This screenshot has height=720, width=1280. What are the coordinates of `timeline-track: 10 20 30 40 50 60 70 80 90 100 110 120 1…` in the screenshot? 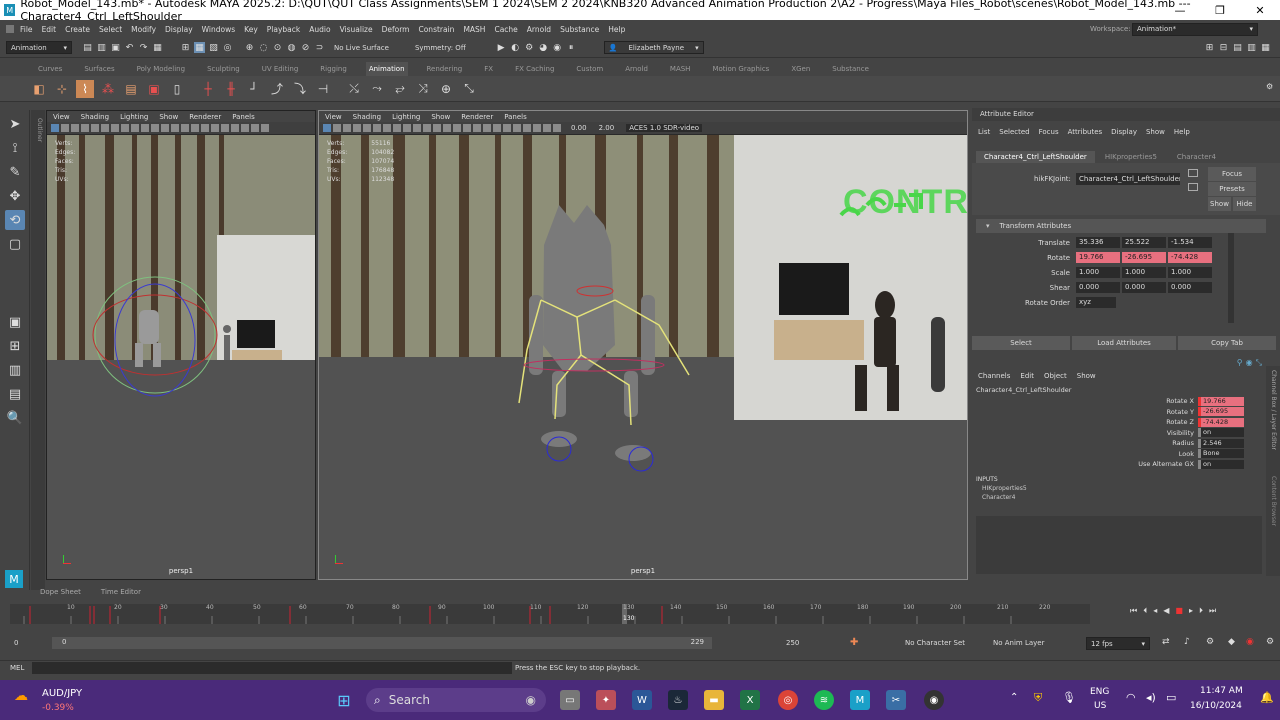 It's located at (550, 614).